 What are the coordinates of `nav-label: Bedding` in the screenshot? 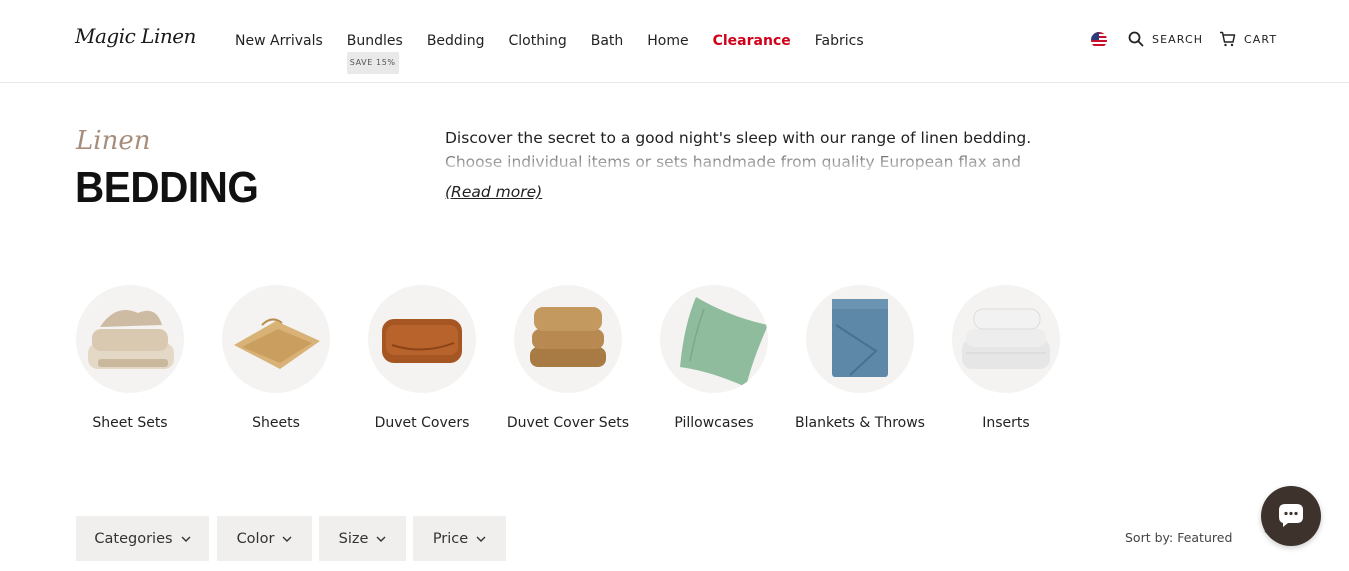 It's located at (455, 41).